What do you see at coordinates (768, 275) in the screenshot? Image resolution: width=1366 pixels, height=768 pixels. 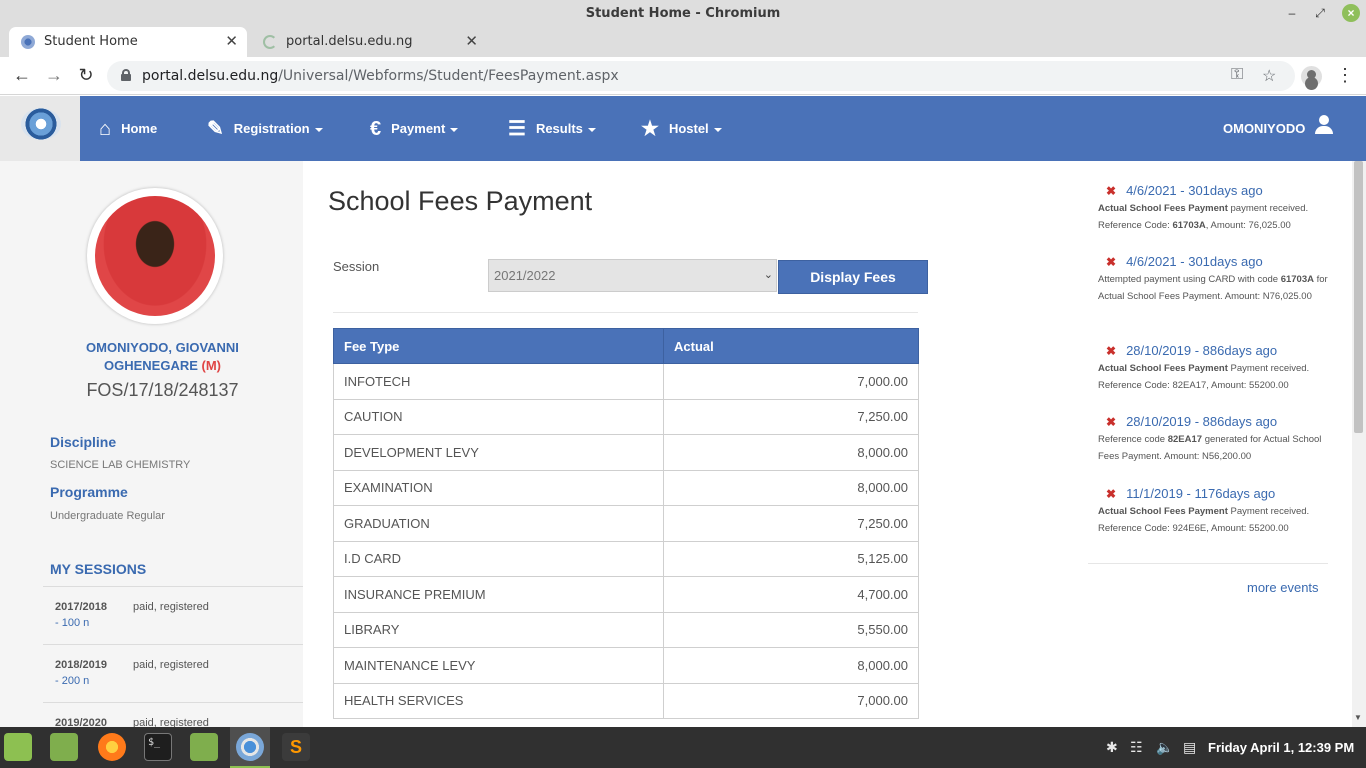 I see `chevron-down-icon: ⌄` at bounding box center [768, 275].